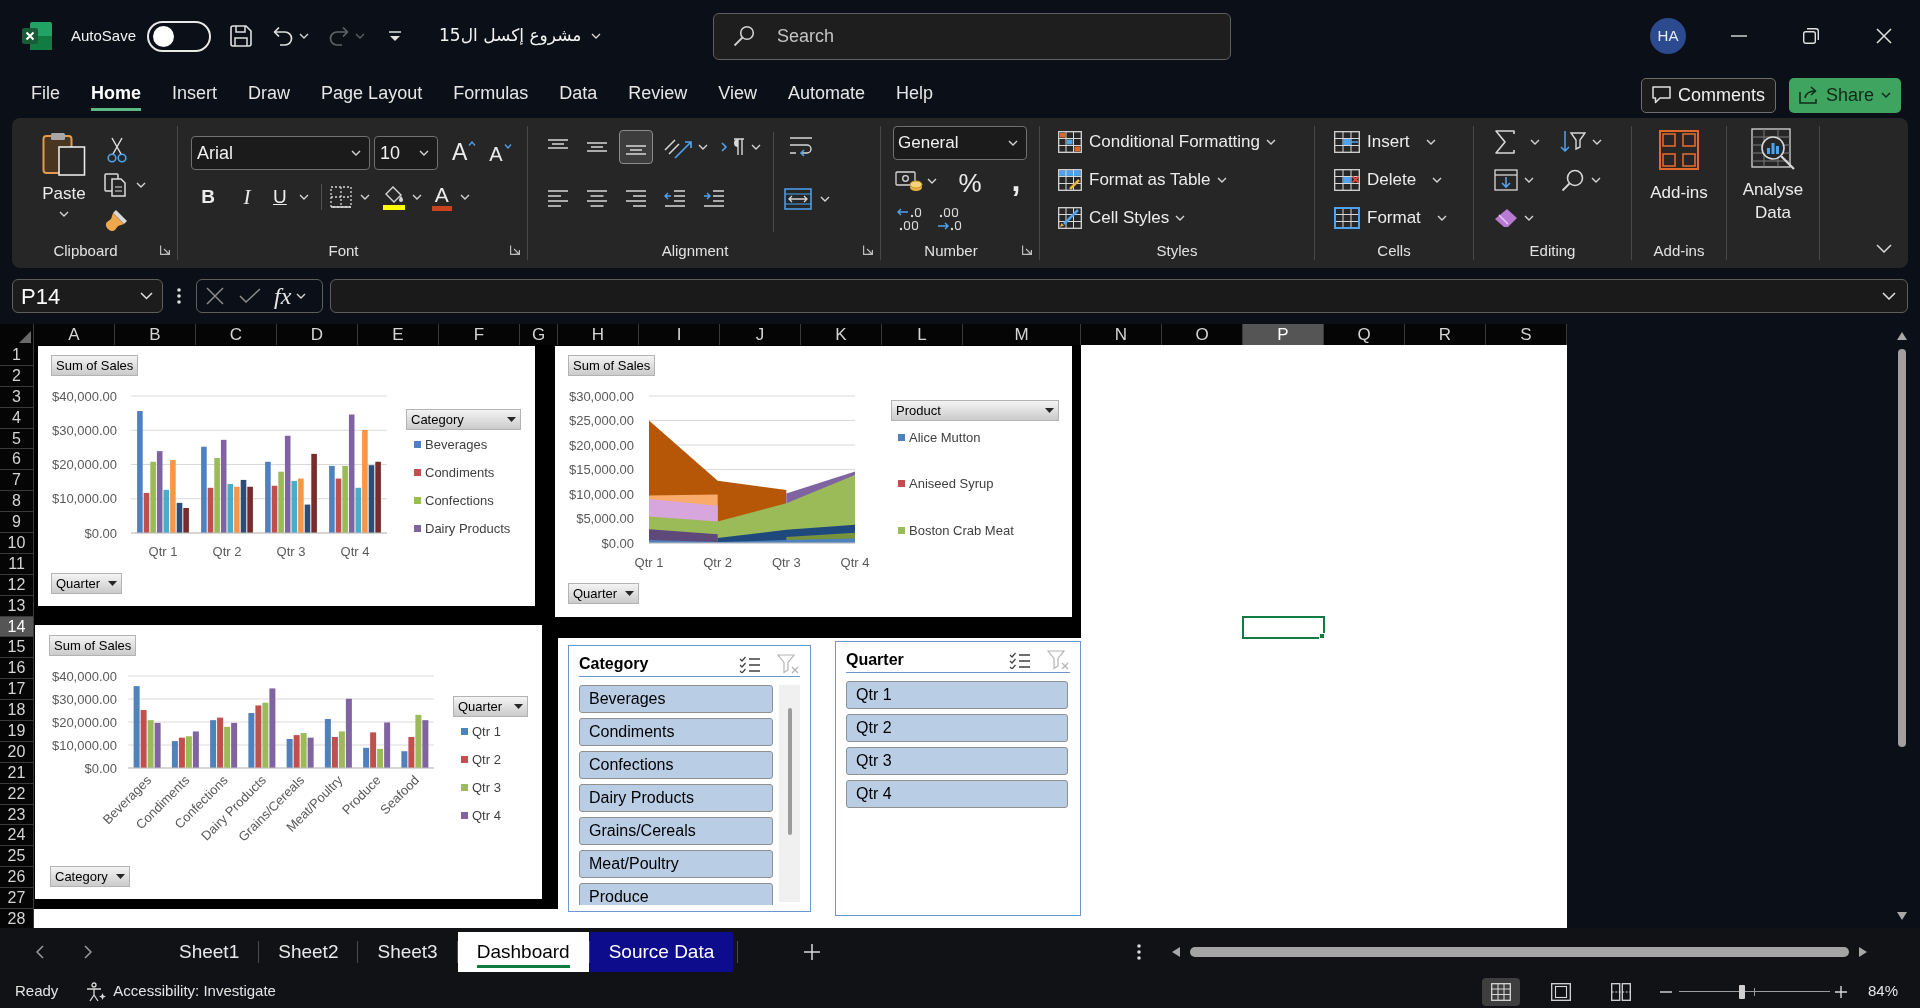 The image size is (1920, 1008). Describe the element at coordinates (17, 627) in the screenshot. I see `row-header: 14` at that location.